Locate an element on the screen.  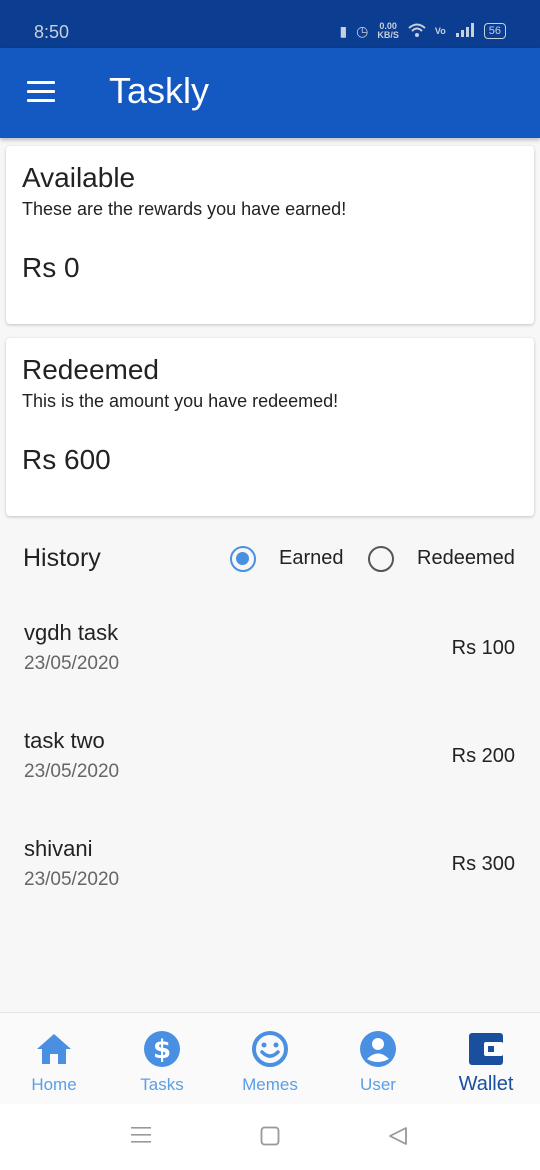
dollar-icon: $ is located at coordinates (162, 1049).